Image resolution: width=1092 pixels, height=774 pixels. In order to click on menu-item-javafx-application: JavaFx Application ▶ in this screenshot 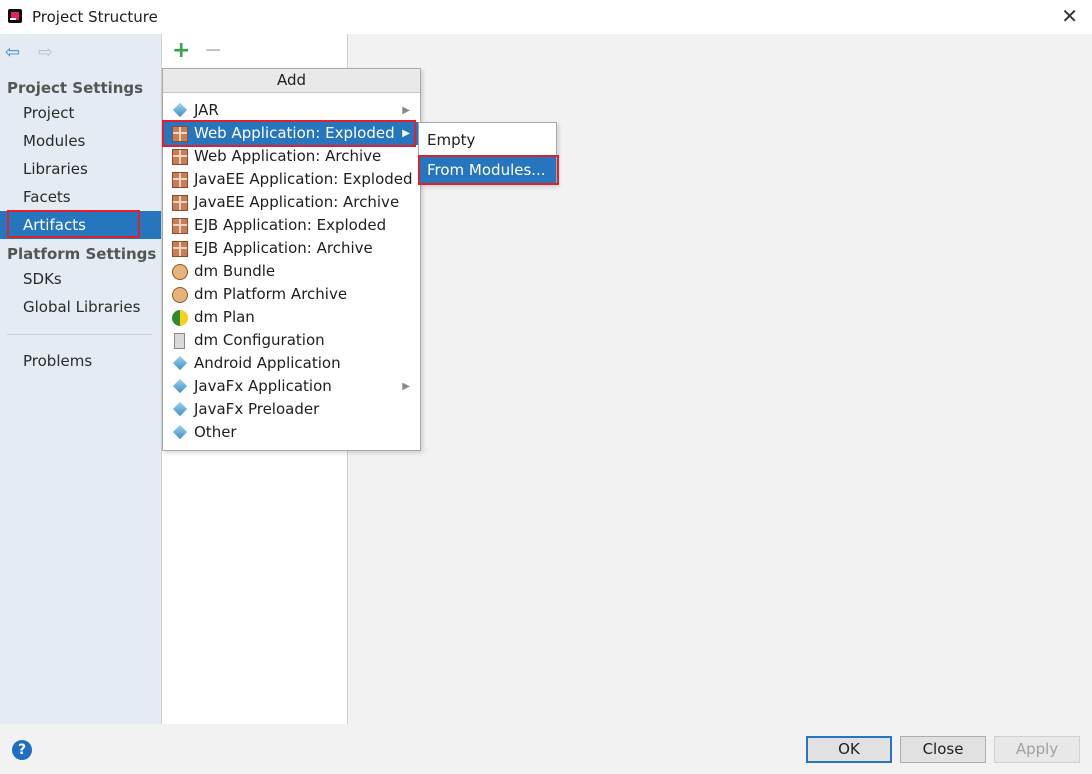, I will do `click(291, 386)`.